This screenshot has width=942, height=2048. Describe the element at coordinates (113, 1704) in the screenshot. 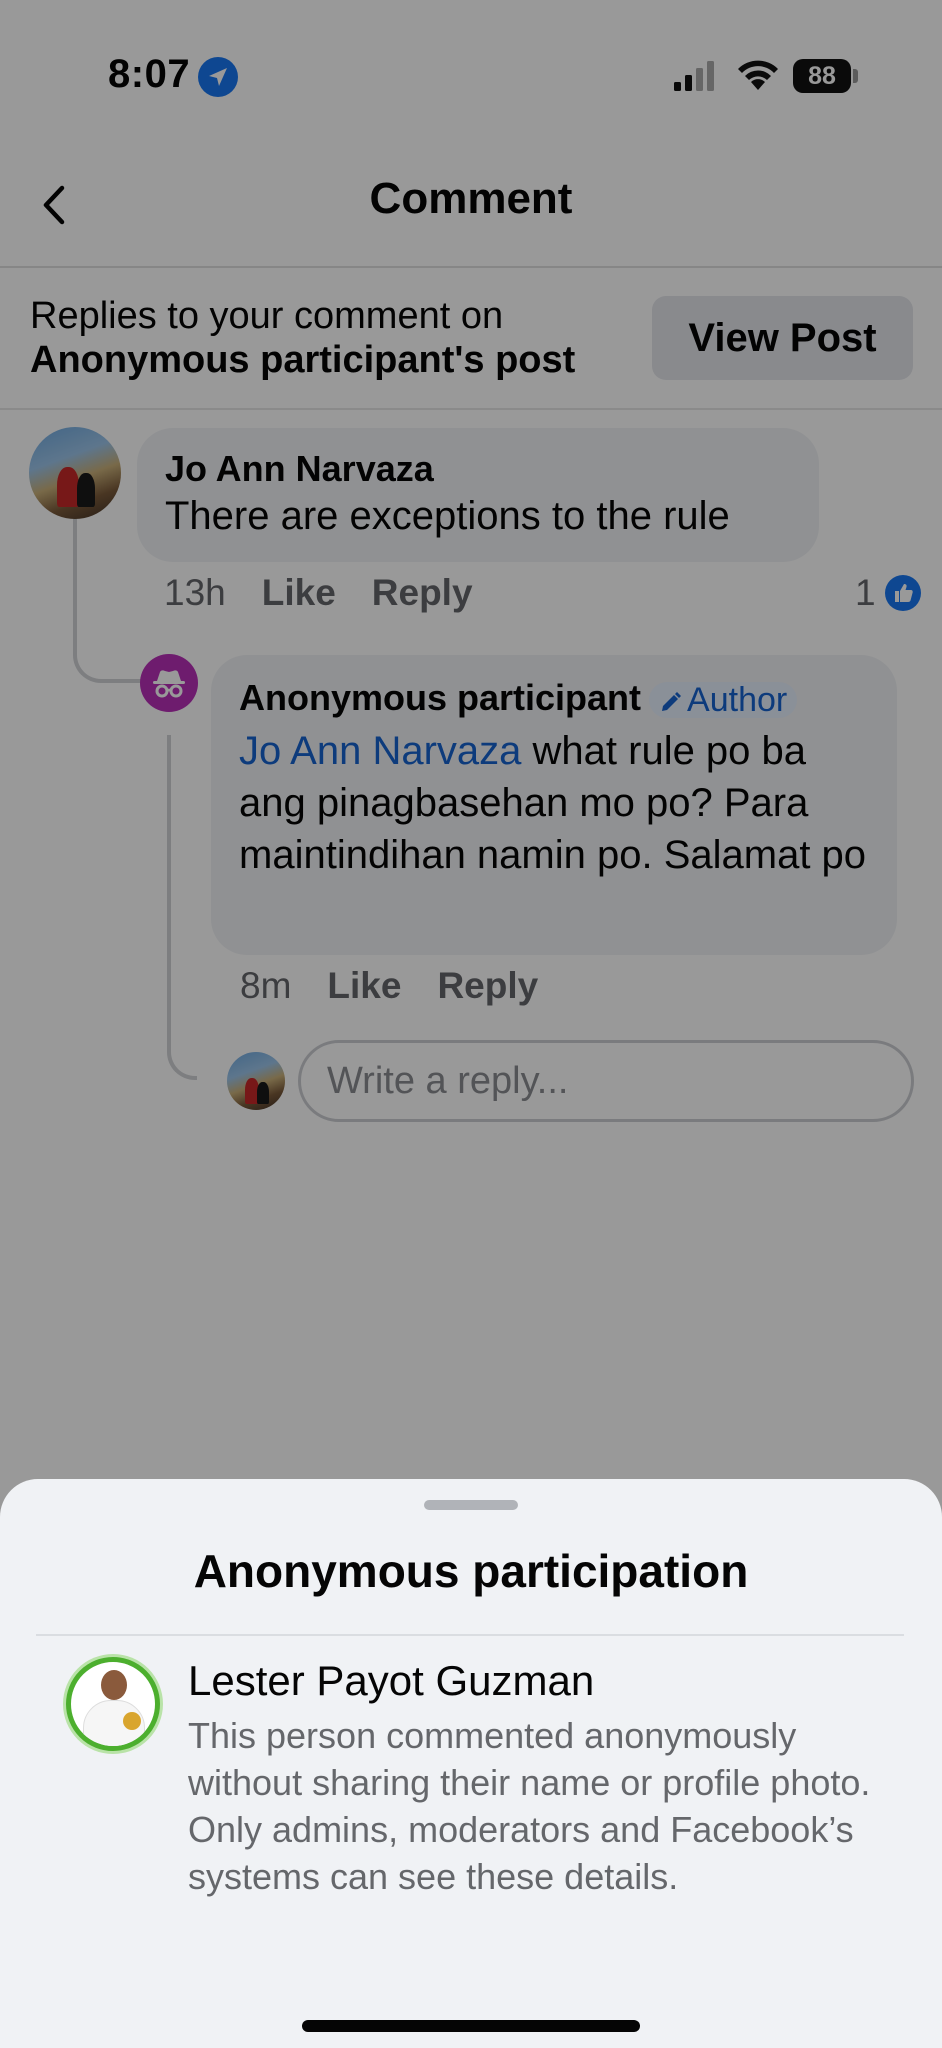

I see `person-avatar` at that location.